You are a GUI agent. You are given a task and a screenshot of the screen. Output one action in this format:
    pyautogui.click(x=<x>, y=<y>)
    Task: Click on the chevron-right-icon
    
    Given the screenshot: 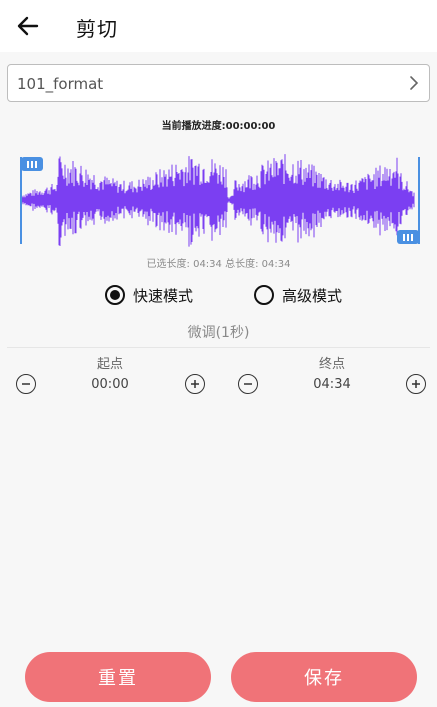 What is the action you would take?
    pyautogui.click(x=414, y=83)
    